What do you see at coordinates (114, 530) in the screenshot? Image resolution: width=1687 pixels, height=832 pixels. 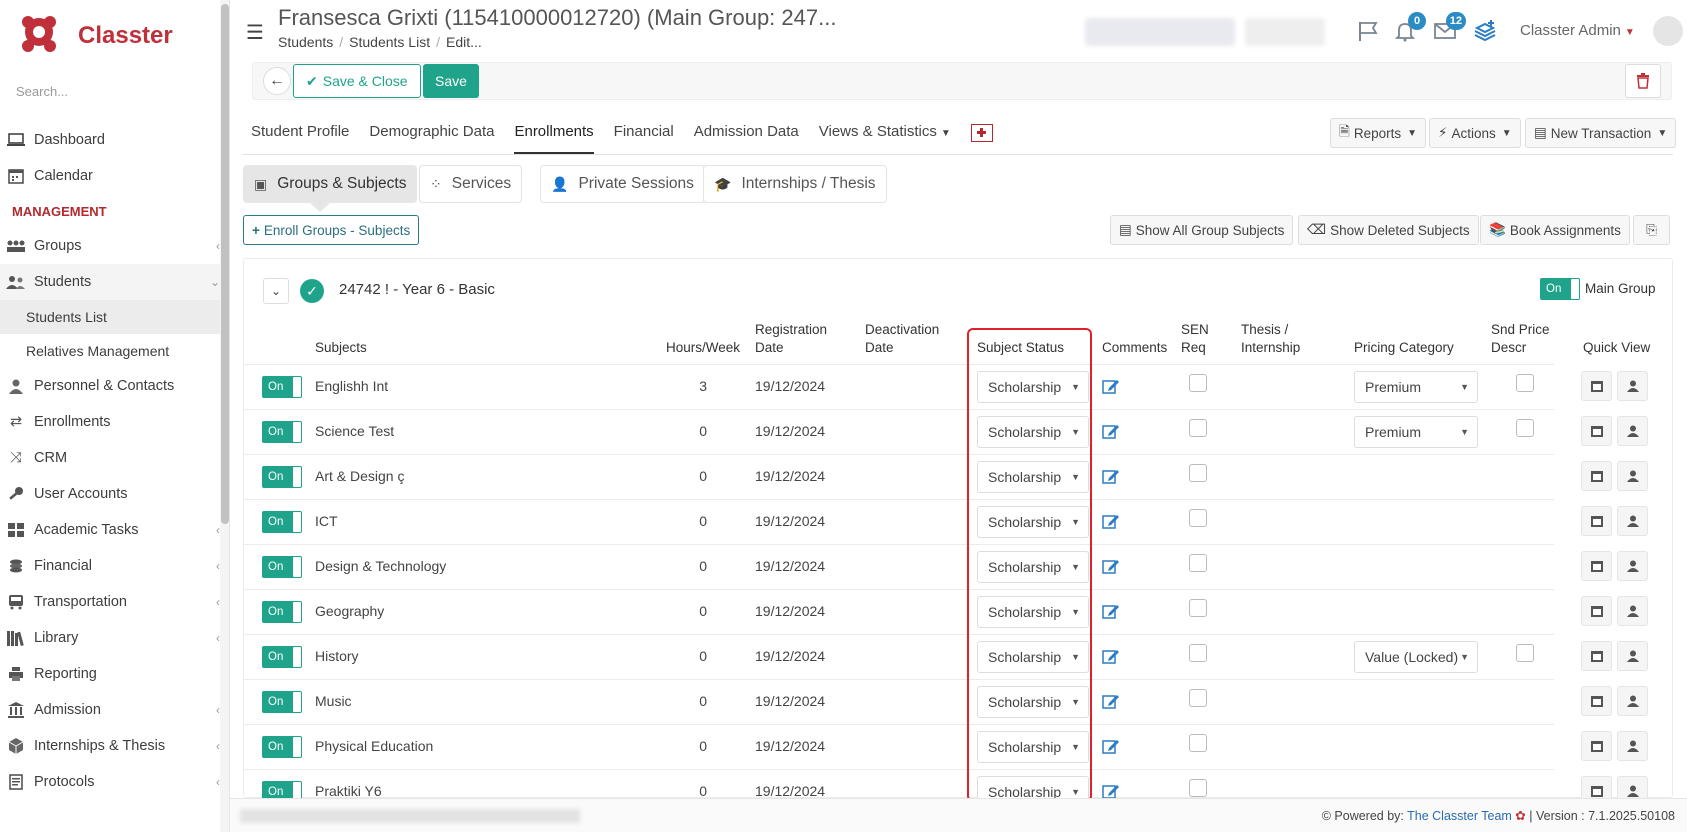 I see `sidebar-item-academic-tasks: Academic Tasks ‹` at bounding box center [114, 530].